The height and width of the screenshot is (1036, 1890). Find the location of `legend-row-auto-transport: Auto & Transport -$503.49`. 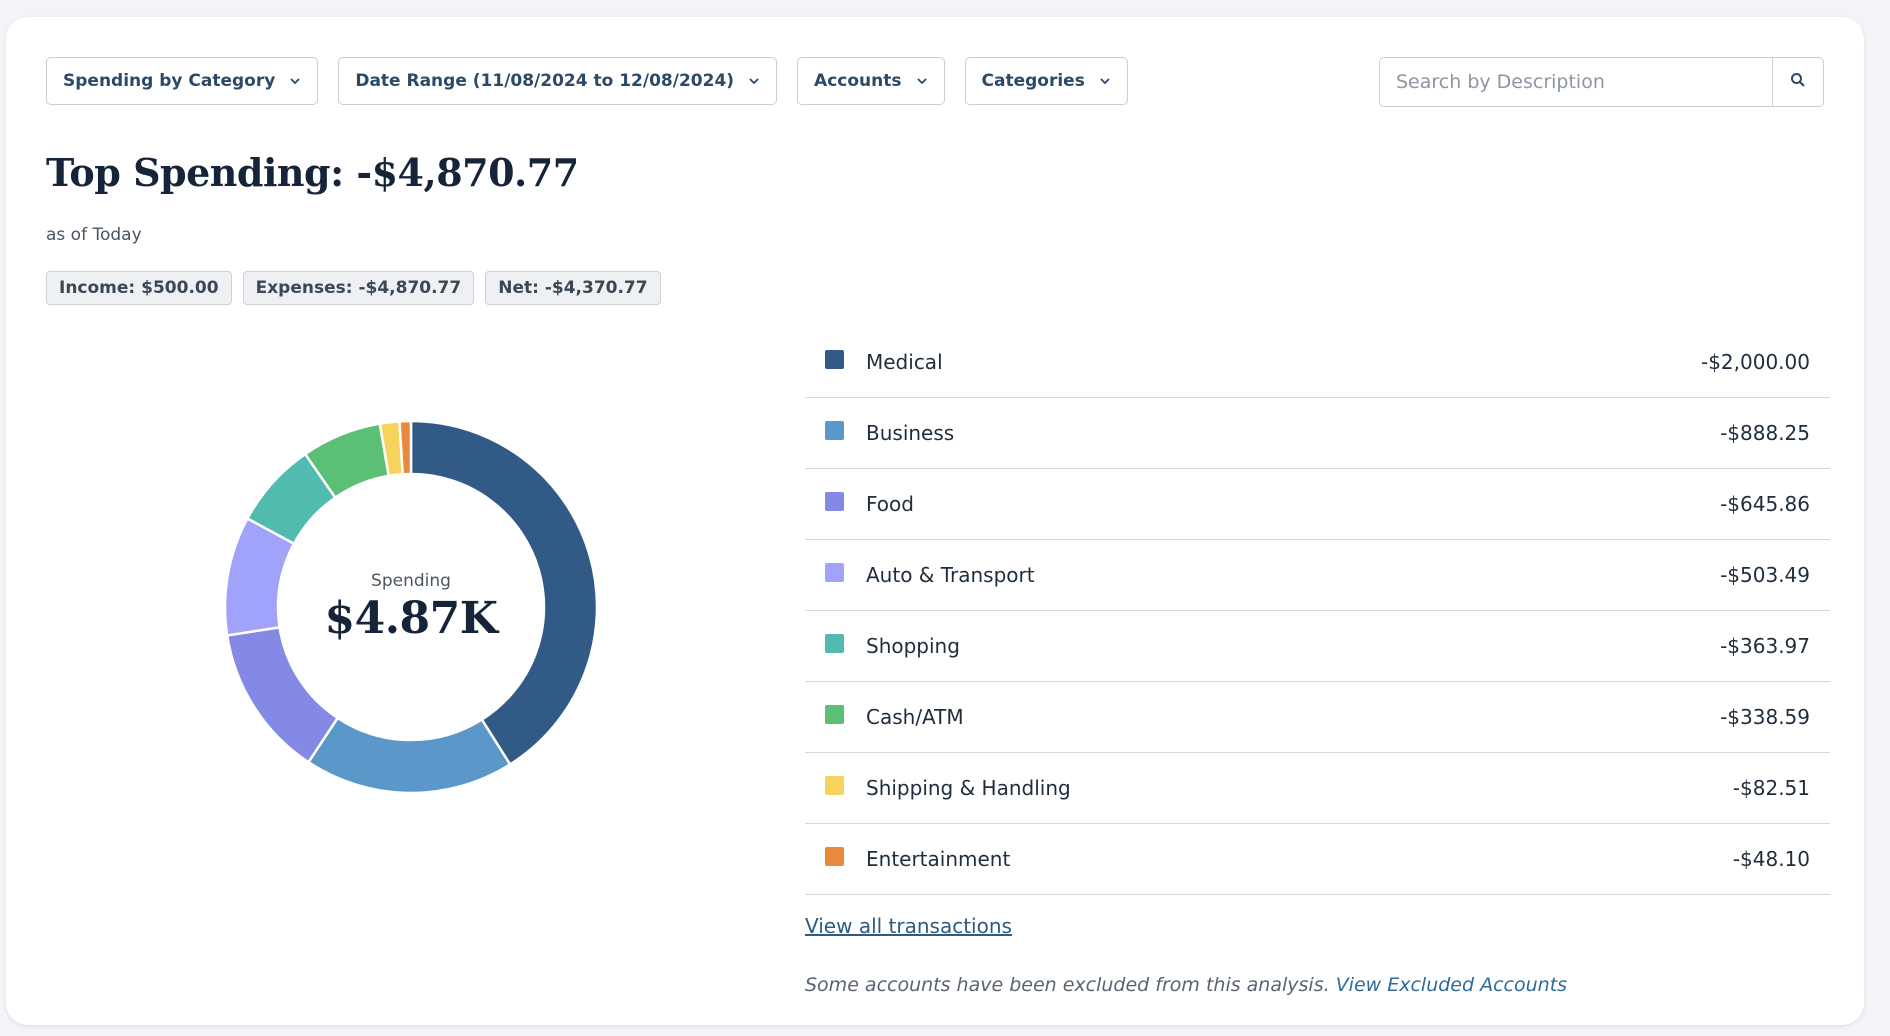

legend-row-auto-transport: Auto & Transport -$503.49 is located at coordinates (1317, 575).